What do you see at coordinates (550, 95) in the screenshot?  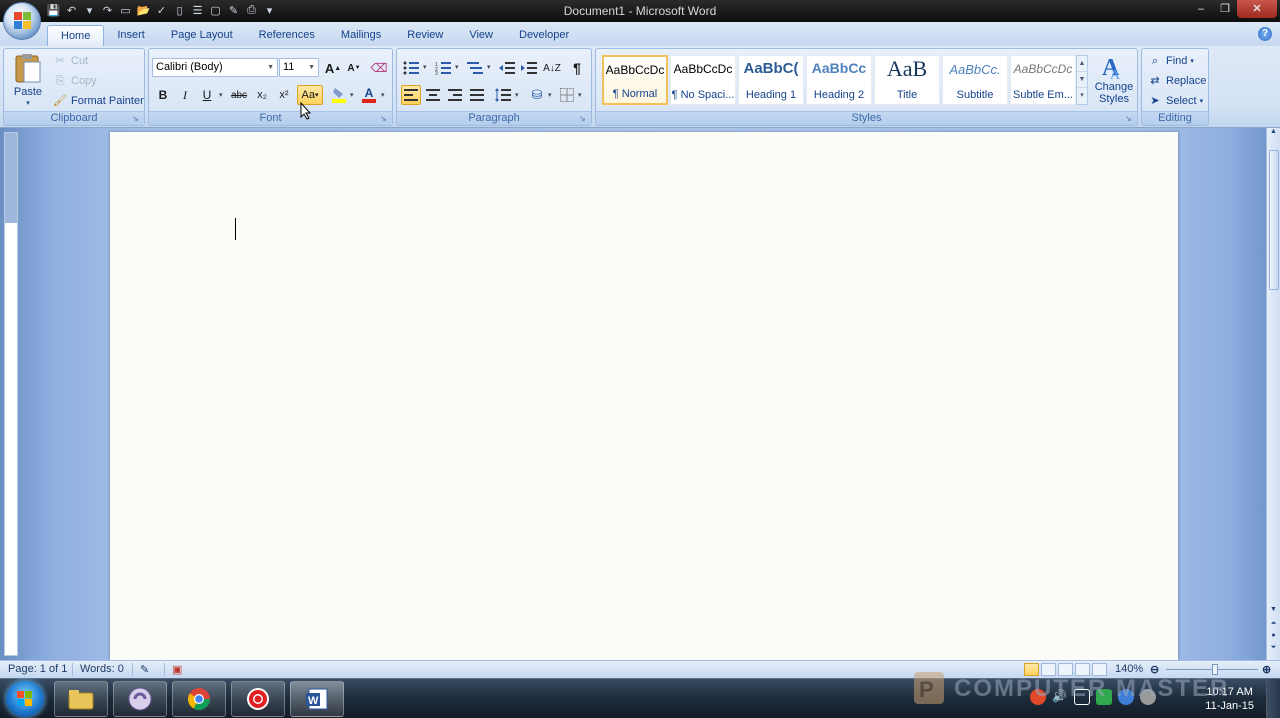 I see `shading-dropdown-icon: ▾` at bounding box center [550, 95].